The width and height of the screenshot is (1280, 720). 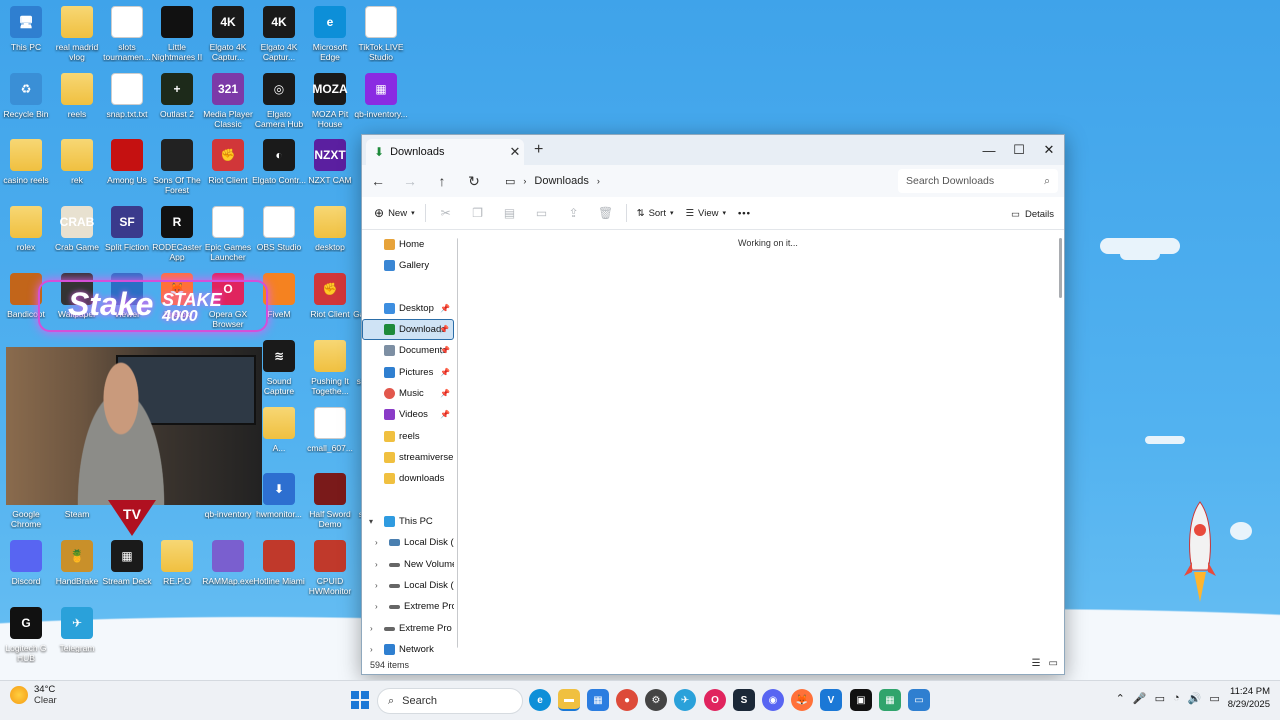 What do you see at coordinates (1195, 698) in the screenshot?
I see `volume-icon: 🔊` at bounding box center [1195, 698].